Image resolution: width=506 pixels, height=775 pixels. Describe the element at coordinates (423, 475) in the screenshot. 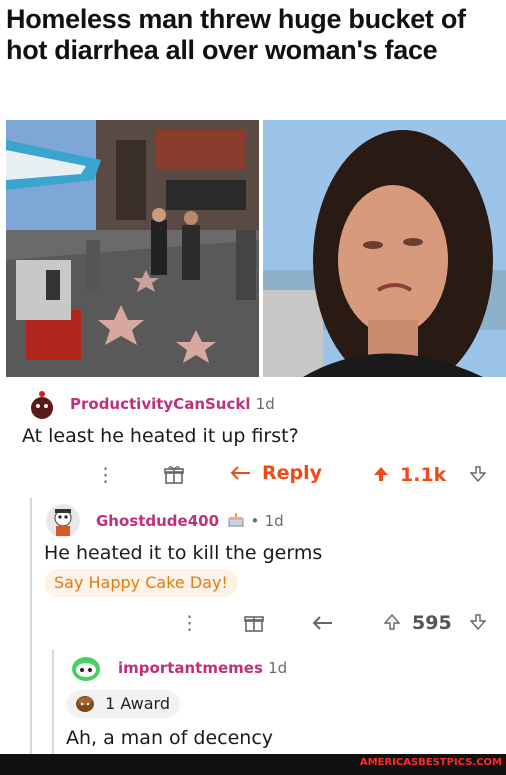

I see `vote-score: 1.1k` at that location.